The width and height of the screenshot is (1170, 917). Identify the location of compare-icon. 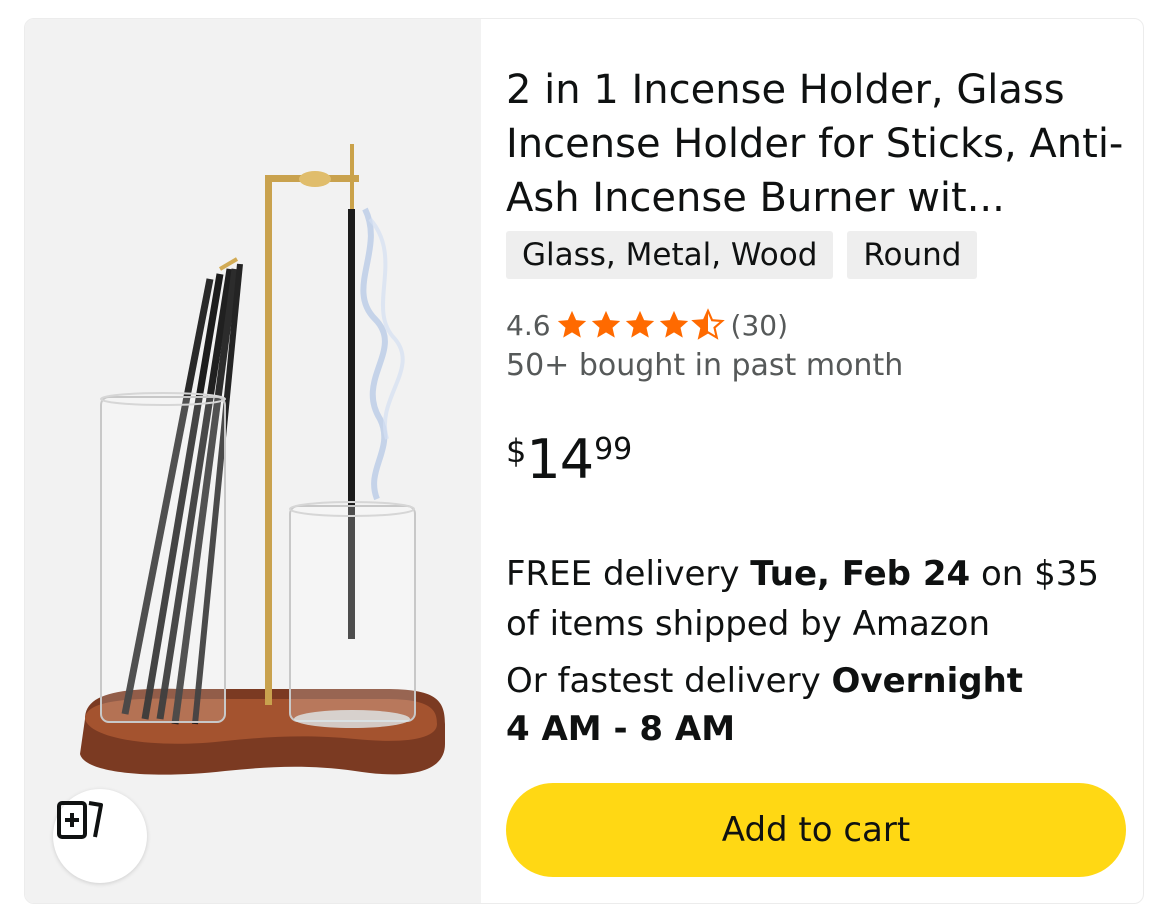
(80, 820).